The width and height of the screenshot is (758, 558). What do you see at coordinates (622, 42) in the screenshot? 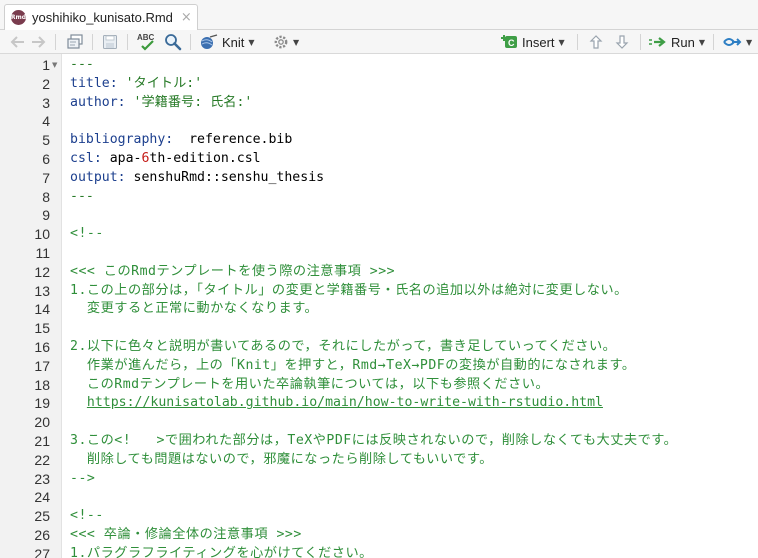
I see `next-section-button` at bounding box center [622, 42].